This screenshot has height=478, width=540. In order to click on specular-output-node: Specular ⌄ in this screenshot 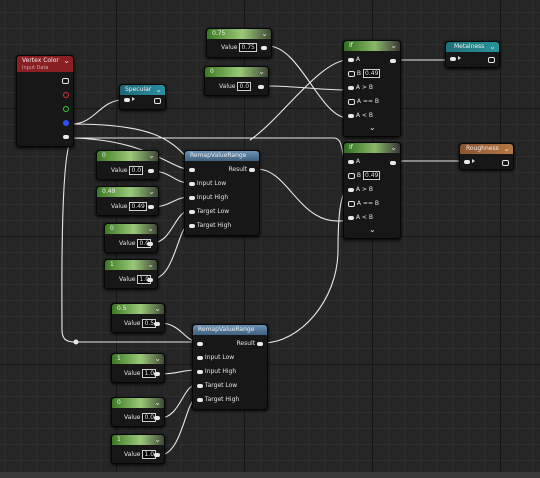, I will do `click(142, 97)`.